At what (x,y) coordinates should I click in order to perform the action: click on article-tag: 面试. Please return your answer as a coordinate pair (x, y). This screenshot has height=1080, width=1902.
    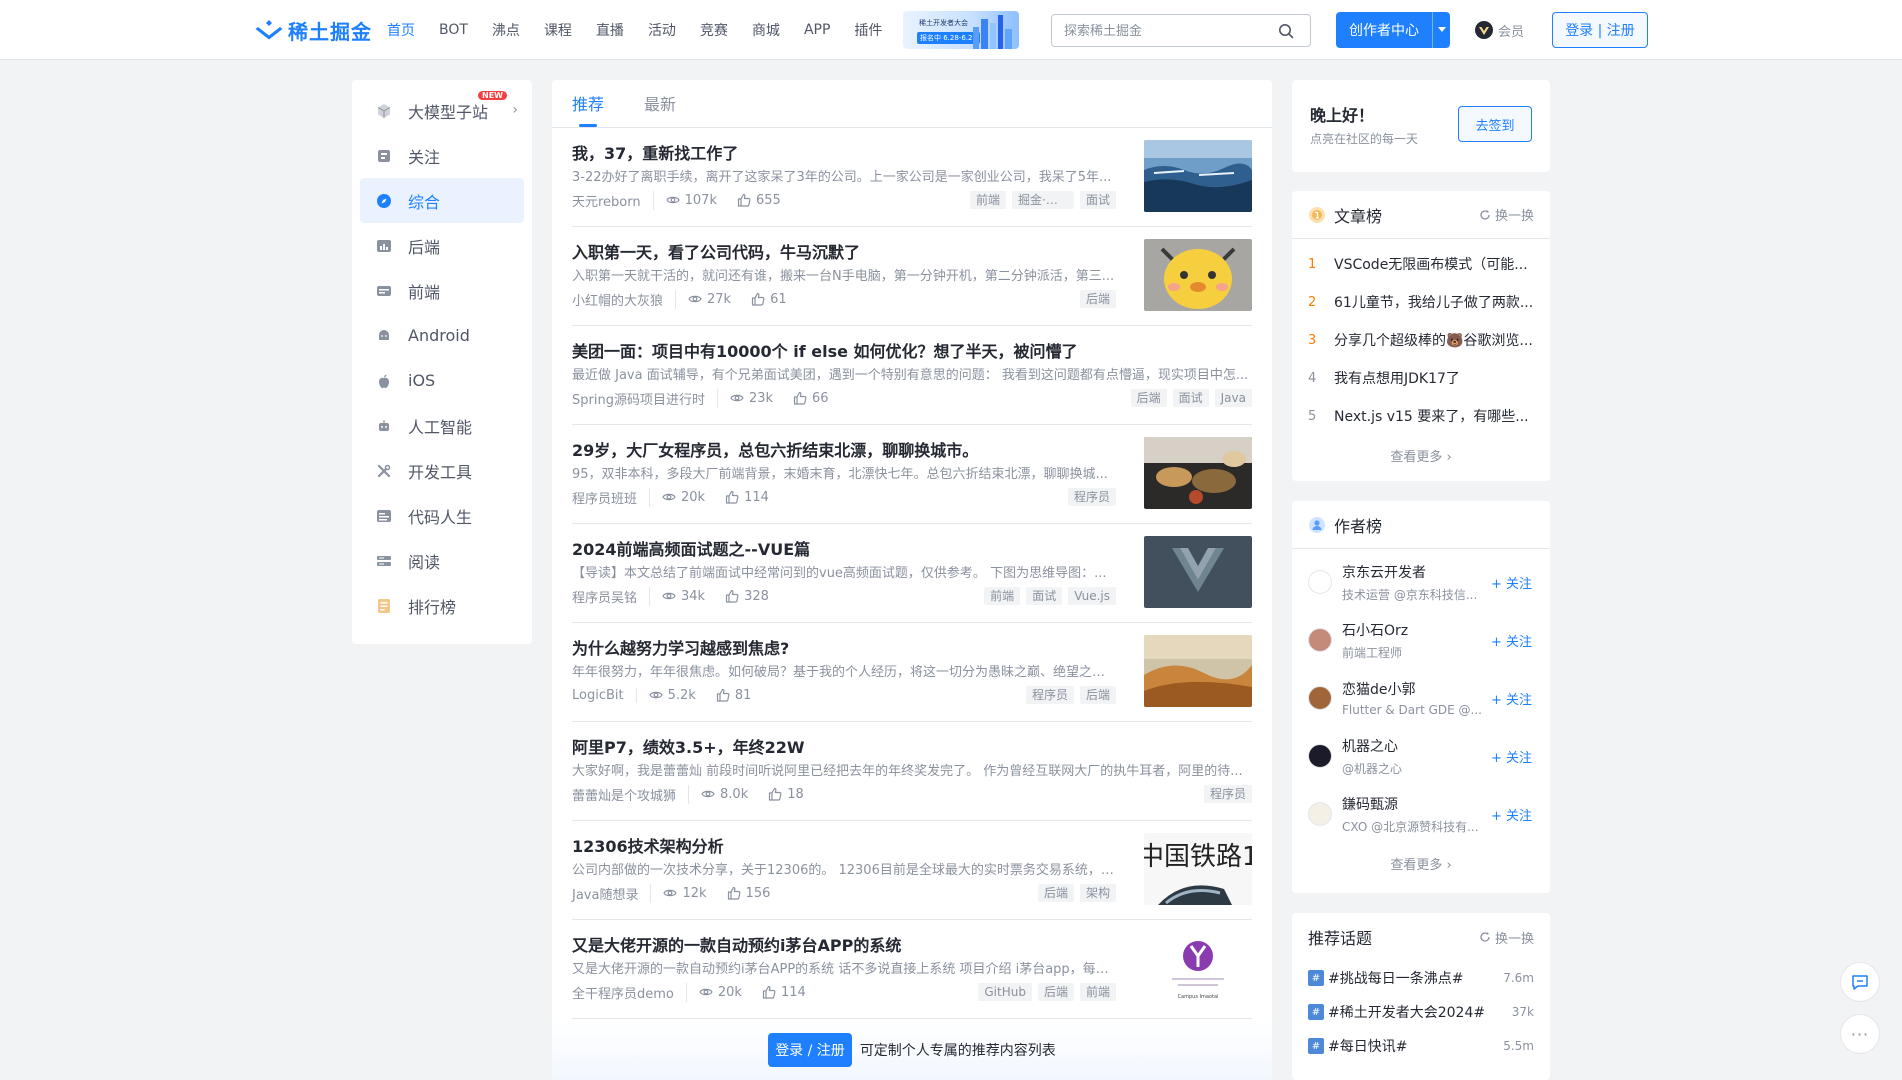
    Looking at the image, I should click on (1190, 398).